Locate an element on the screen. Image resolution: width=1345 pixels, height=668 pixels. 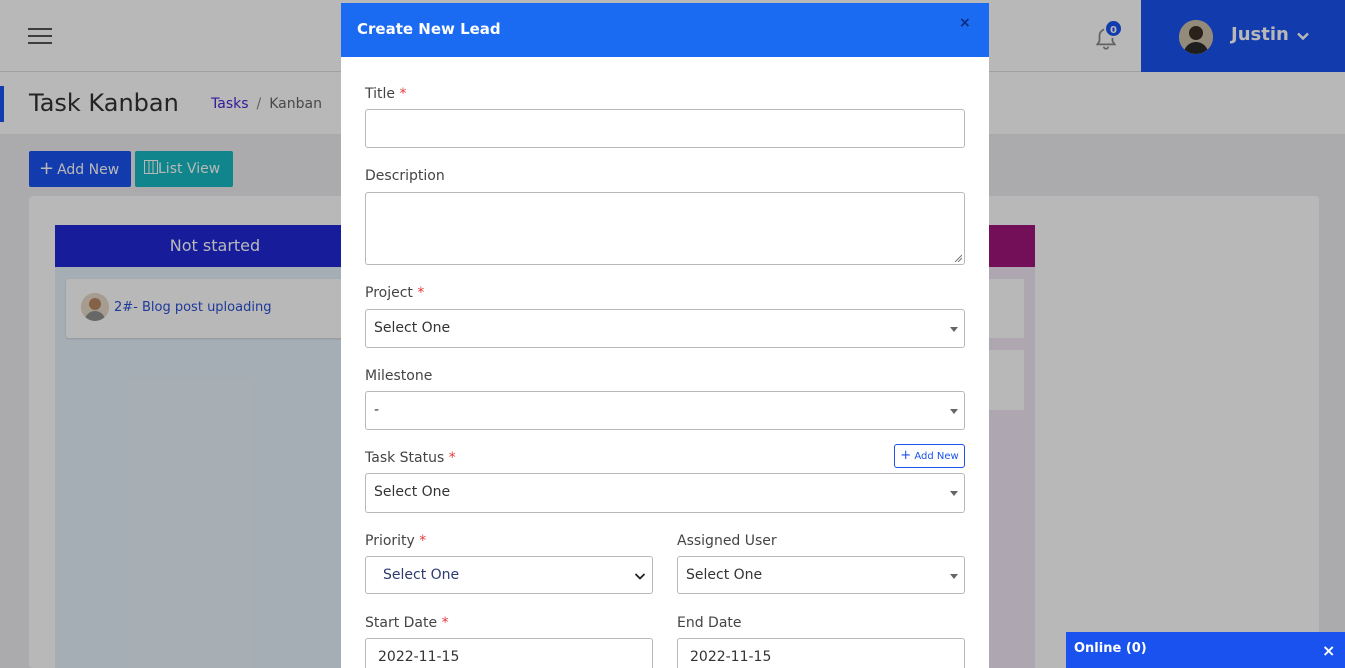
start-date-label: Start Date * is located at coordinates (407, 623).